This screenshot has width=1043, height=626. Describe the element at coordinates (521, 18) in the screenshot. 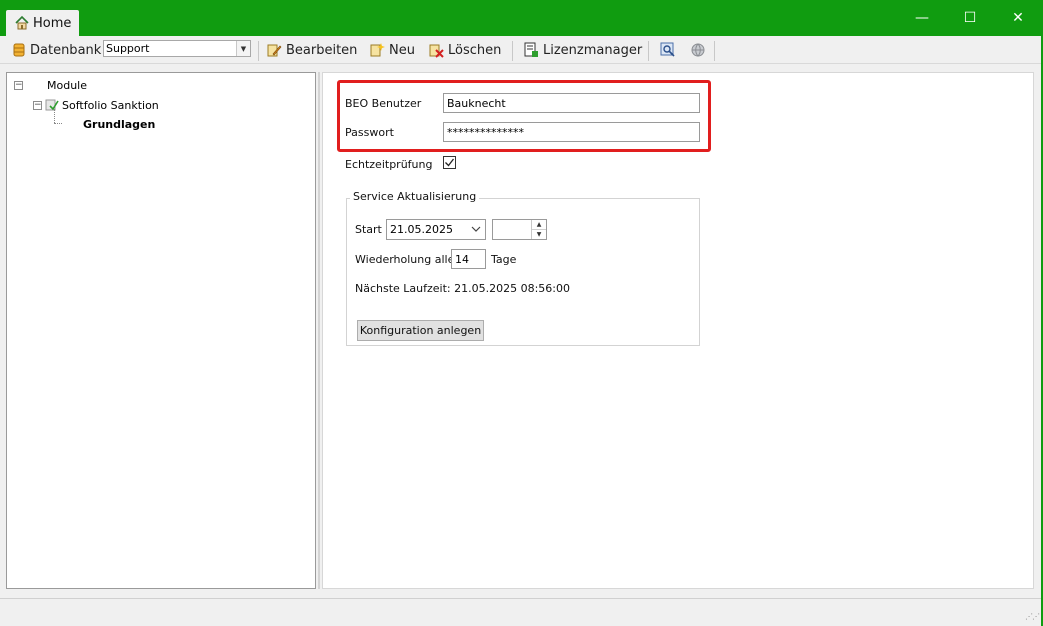

I see `title-bar` at that location.